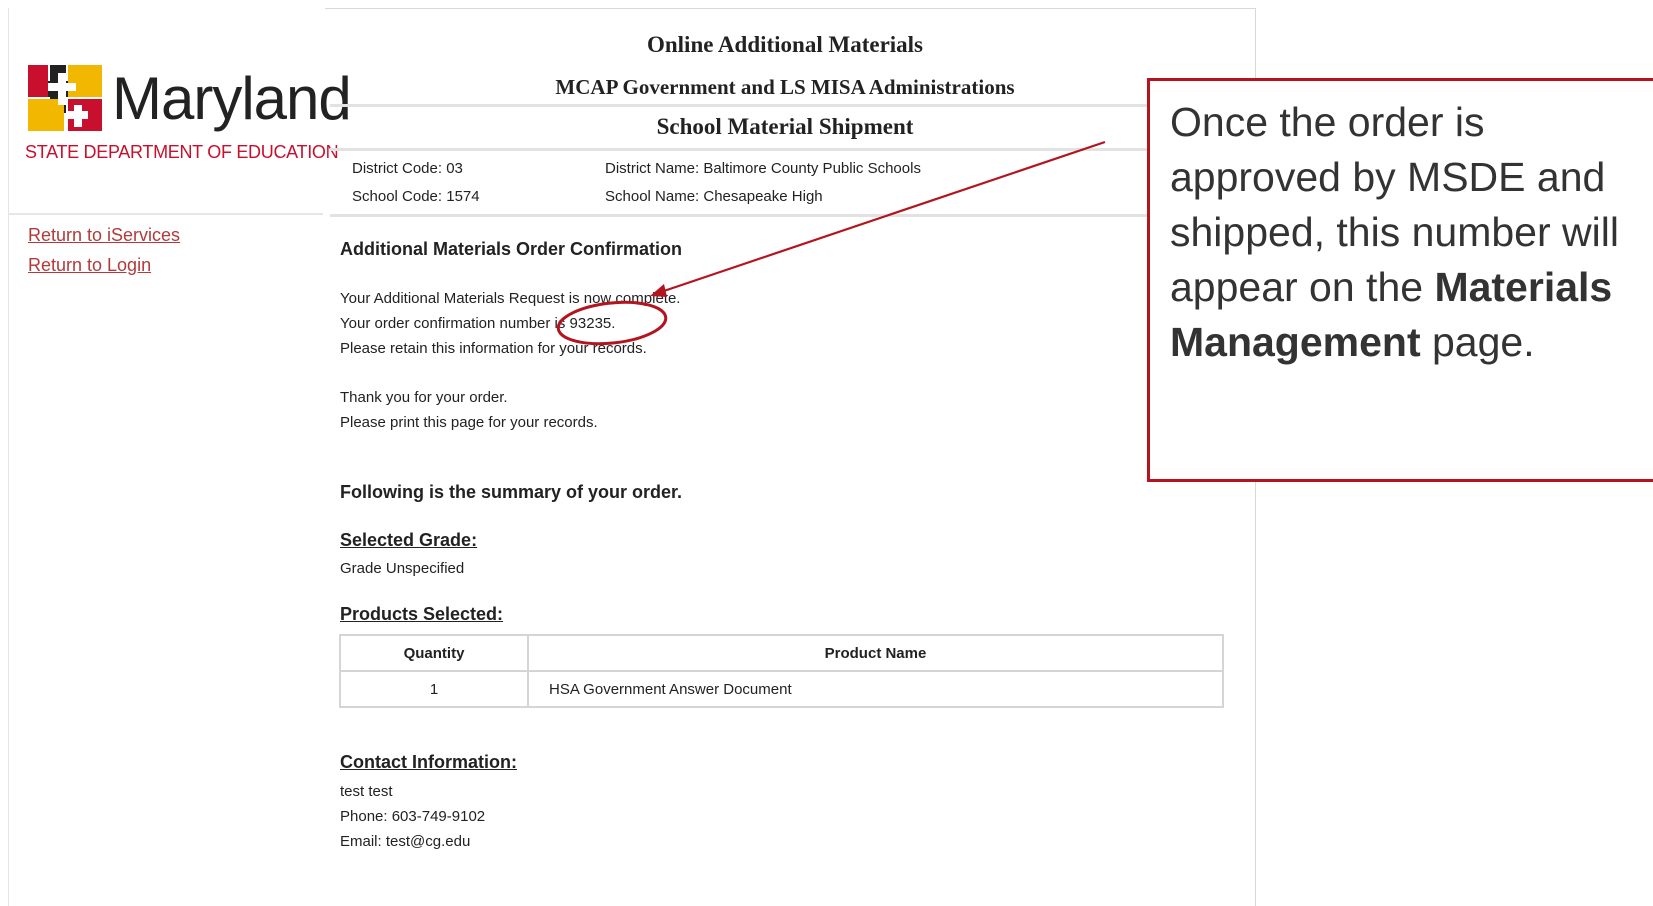  What do you see at coordinates (875, 653) in the screenshot?
I see `product-name-column-header: Product Name` at bounding box center [875, 653].